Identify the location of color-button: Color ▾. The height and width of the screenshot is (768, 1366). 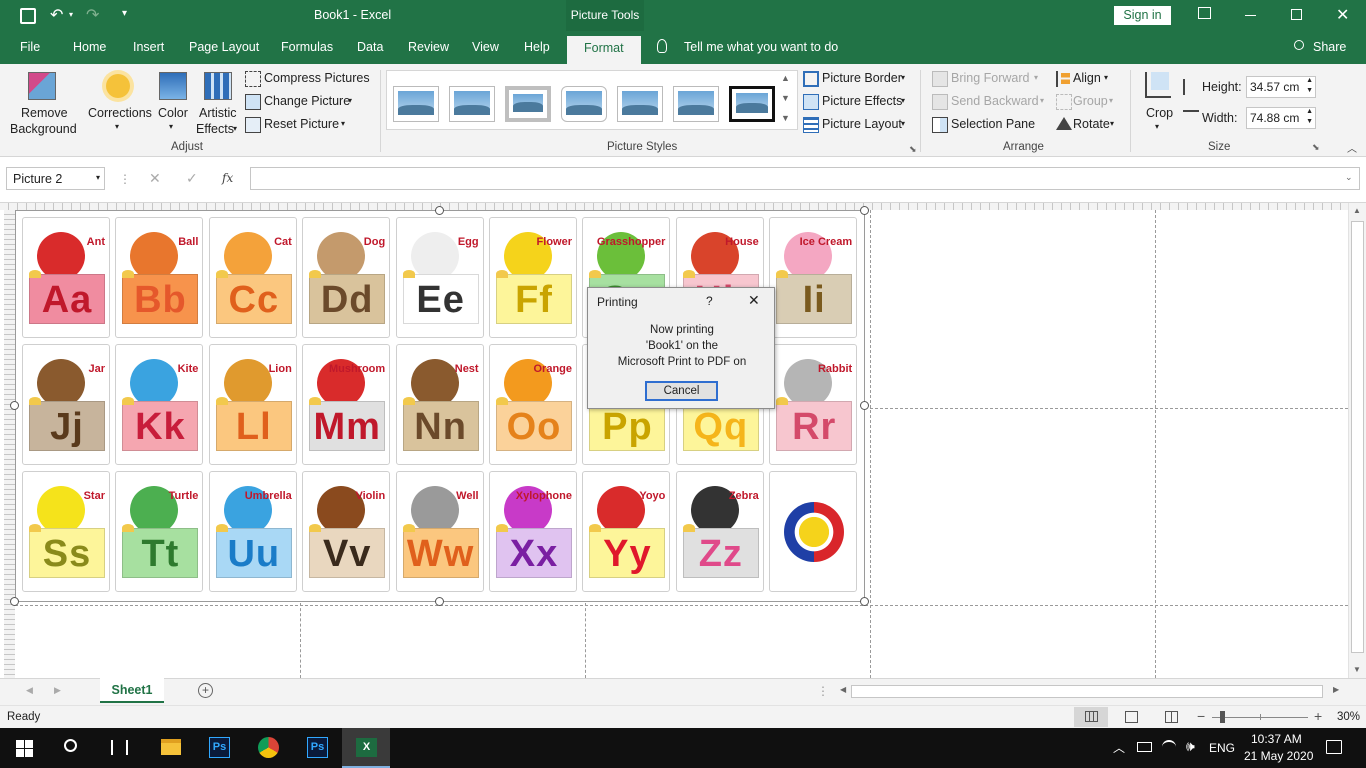
(173, 104).